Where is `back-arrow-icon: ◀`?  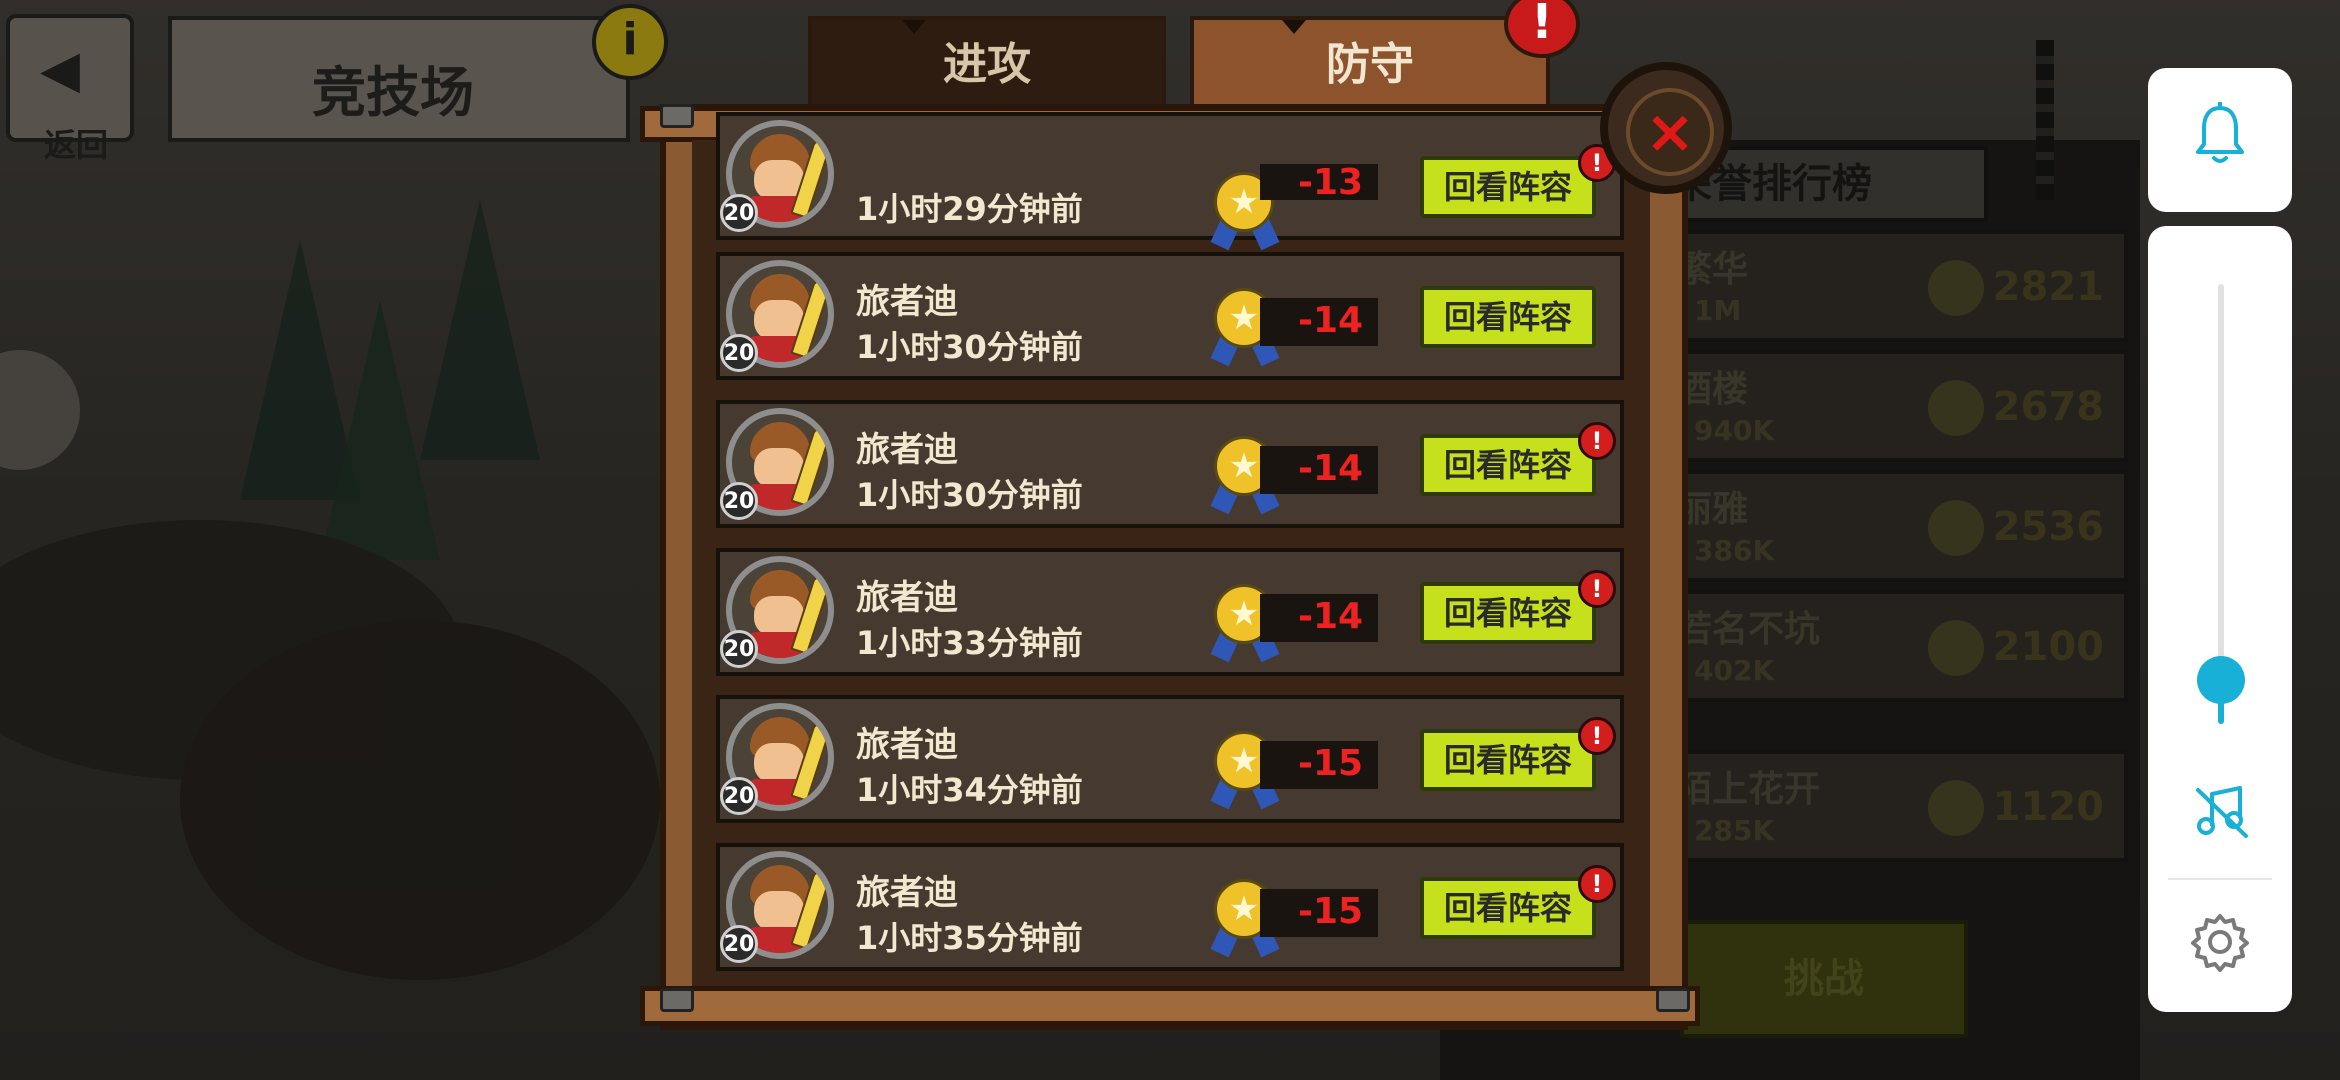 back-arrow-icon: ◀ is located at coordinates (60, 70).